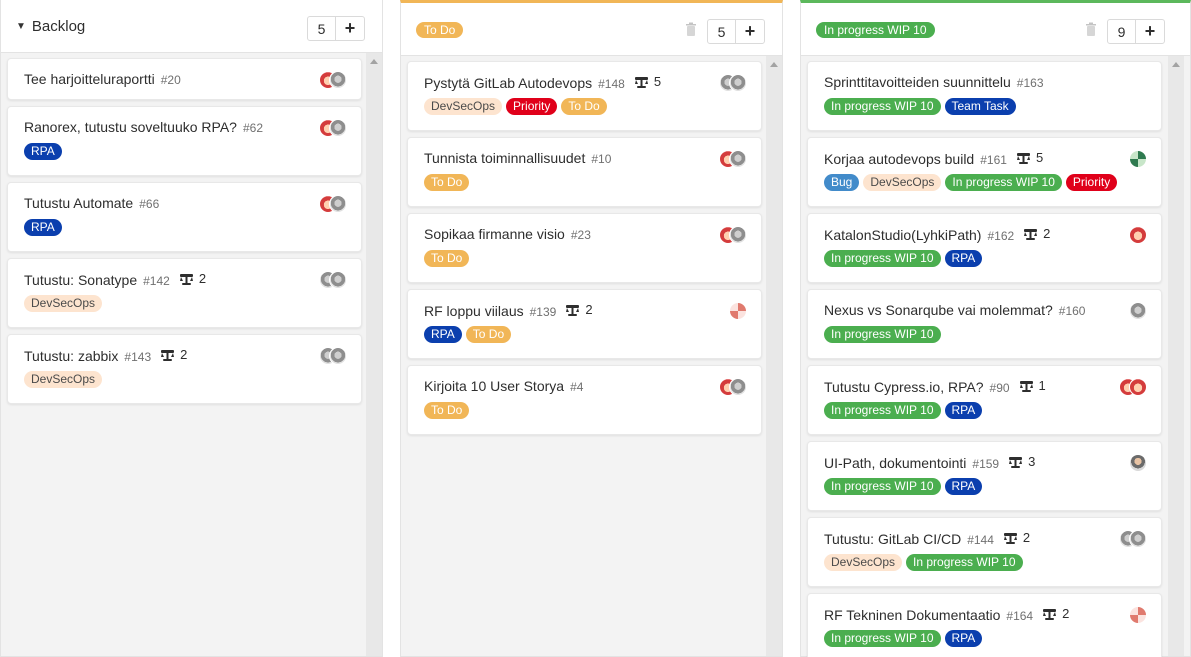  Describe the element at coordinates (912, 615) in the screenshot. I see `issue-title: RF Tekninen Dokumentaatio` at that location.